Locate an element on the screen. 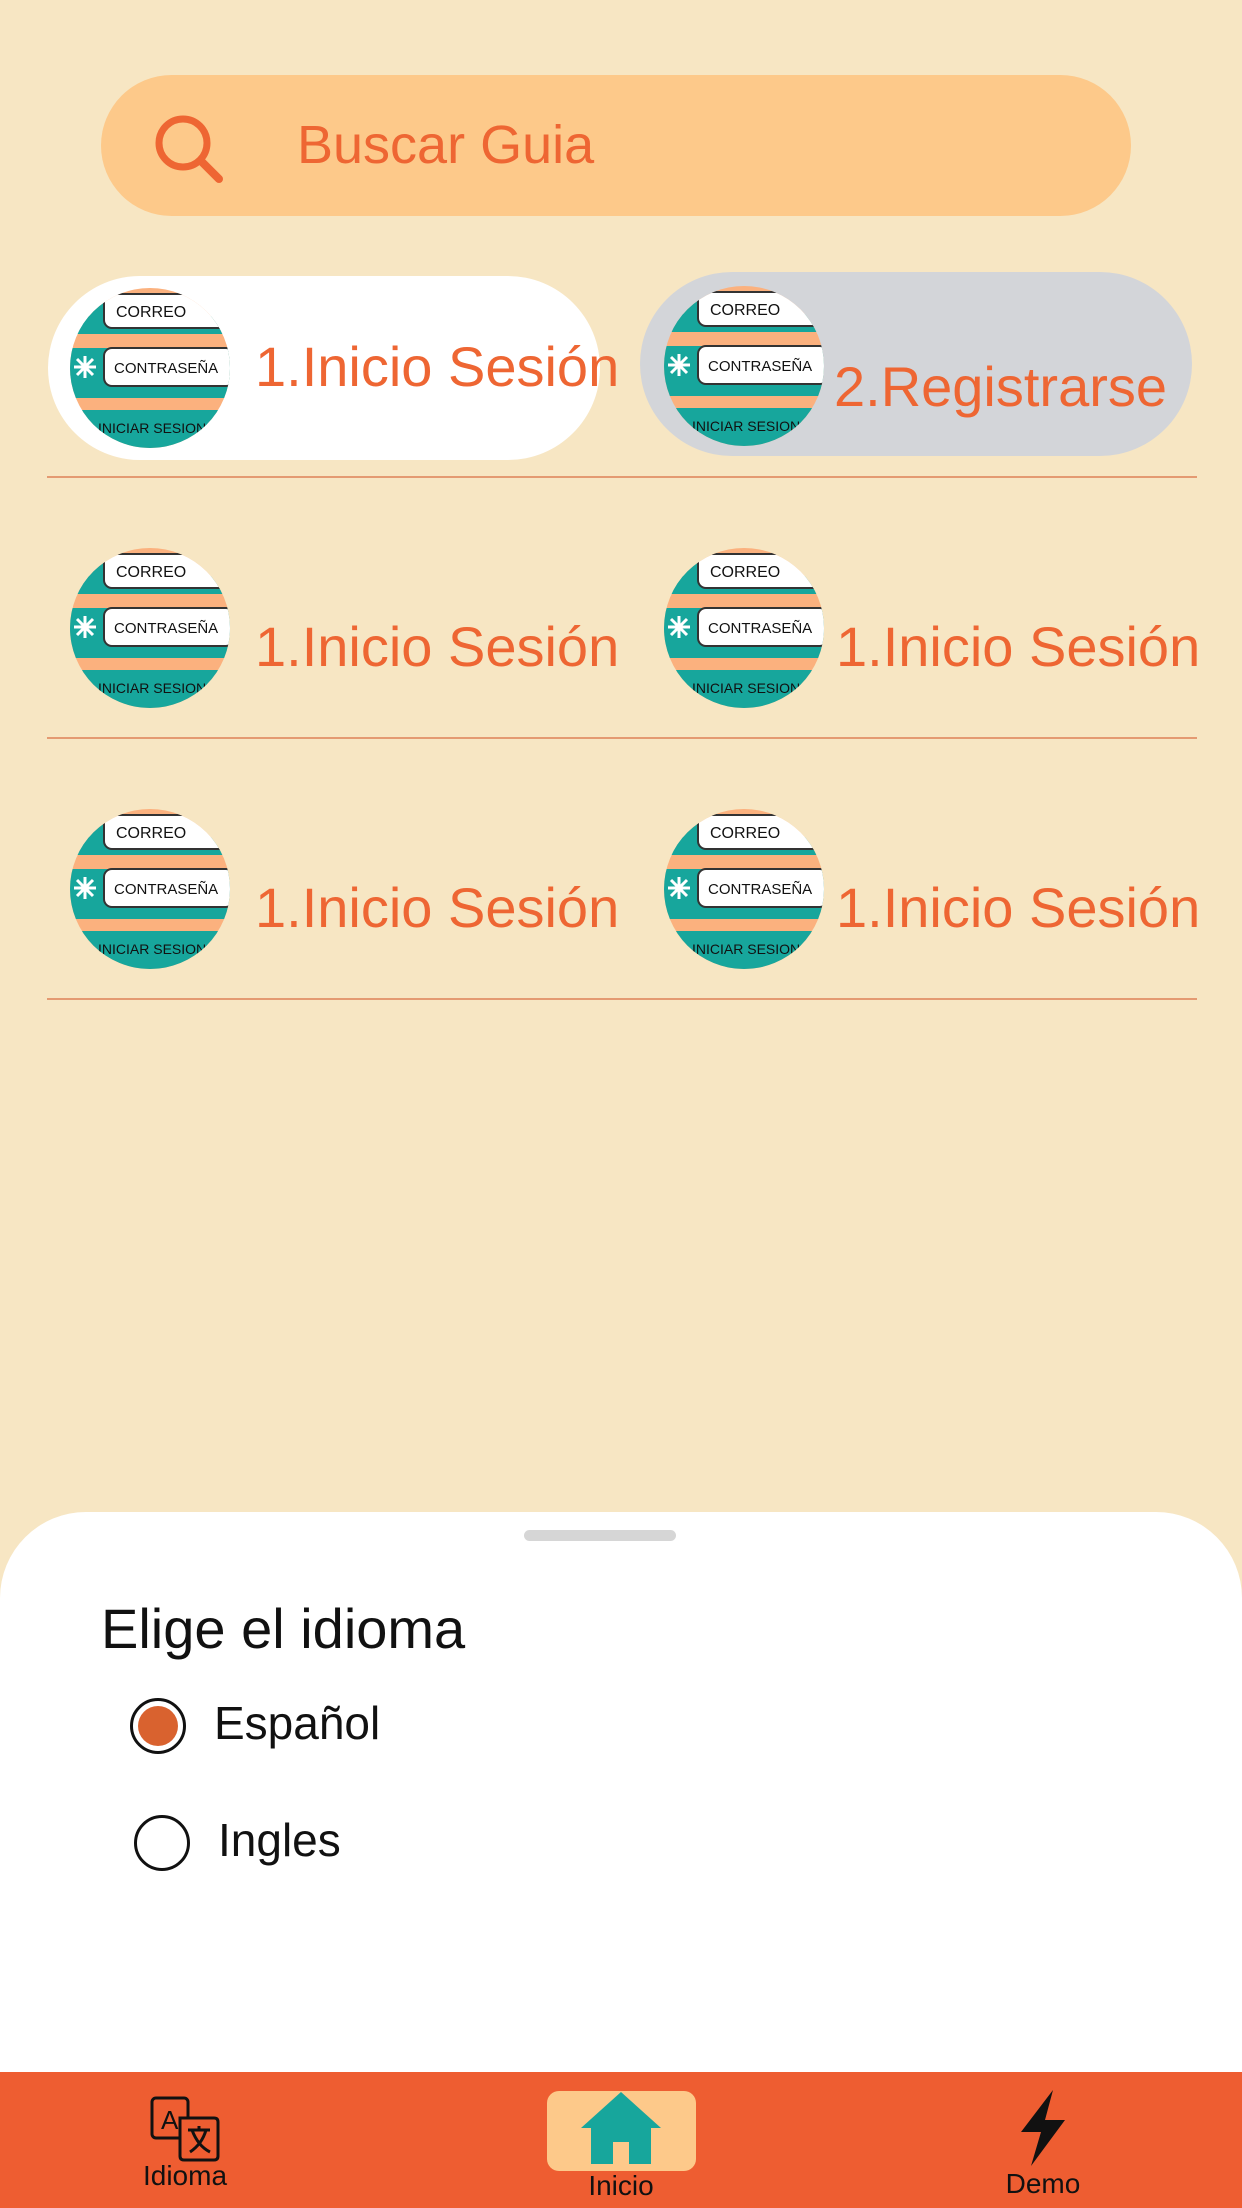 This screenshot has height=2208, width=1242. radio-dot is located at coordinates (158, 1726).